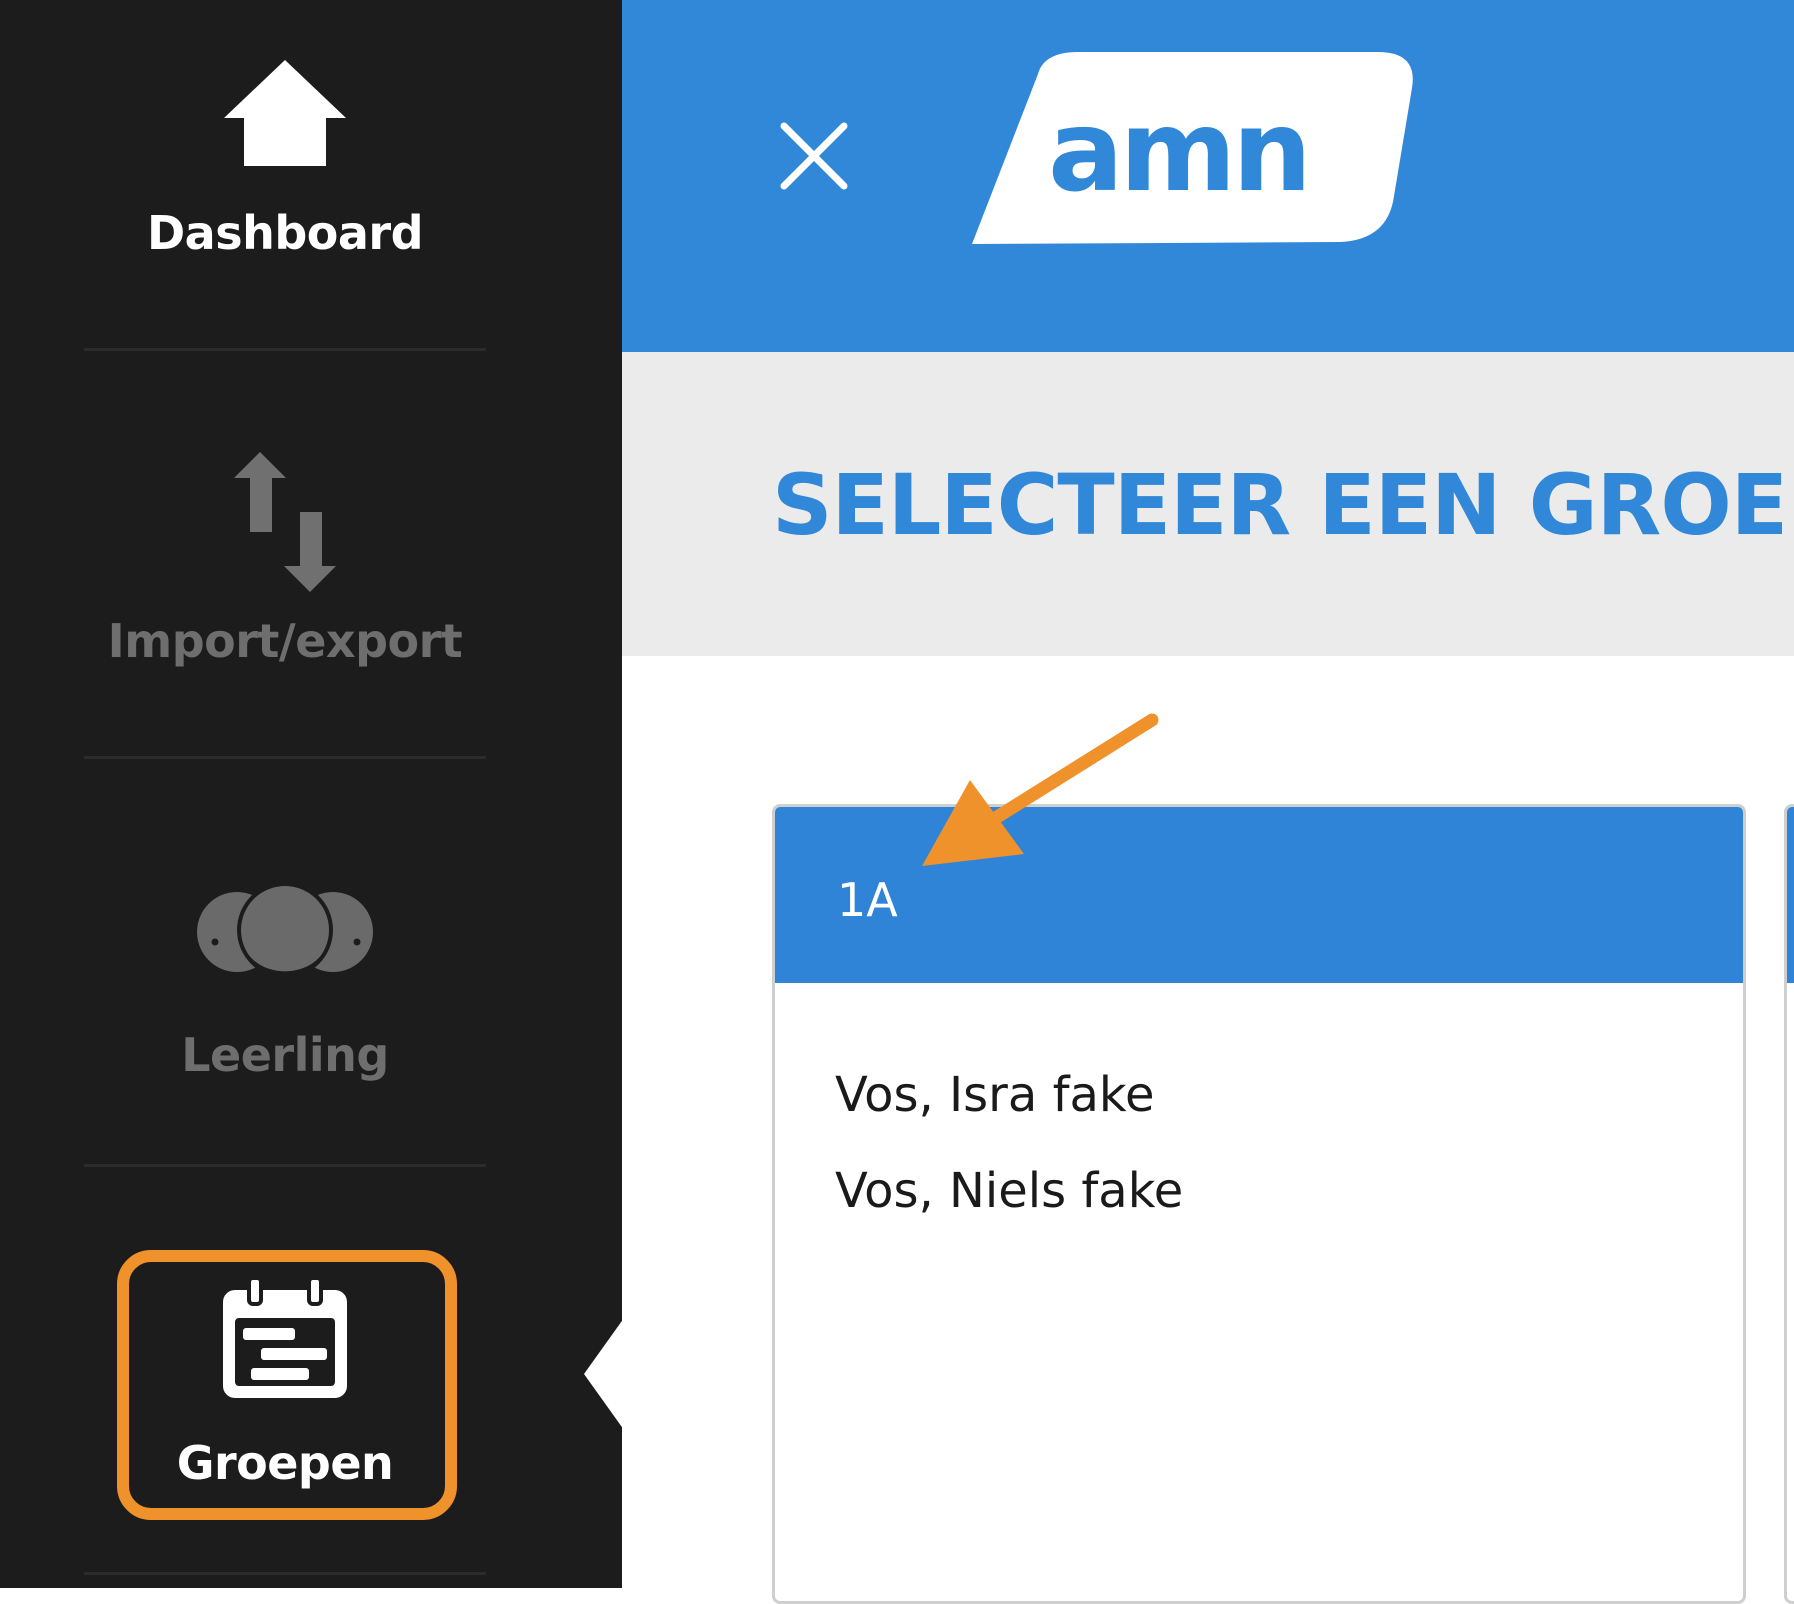  Describe the element at coordinates (285, 1055) in the screenshot. I see `sidebar-item-label: Leerling` at that location.